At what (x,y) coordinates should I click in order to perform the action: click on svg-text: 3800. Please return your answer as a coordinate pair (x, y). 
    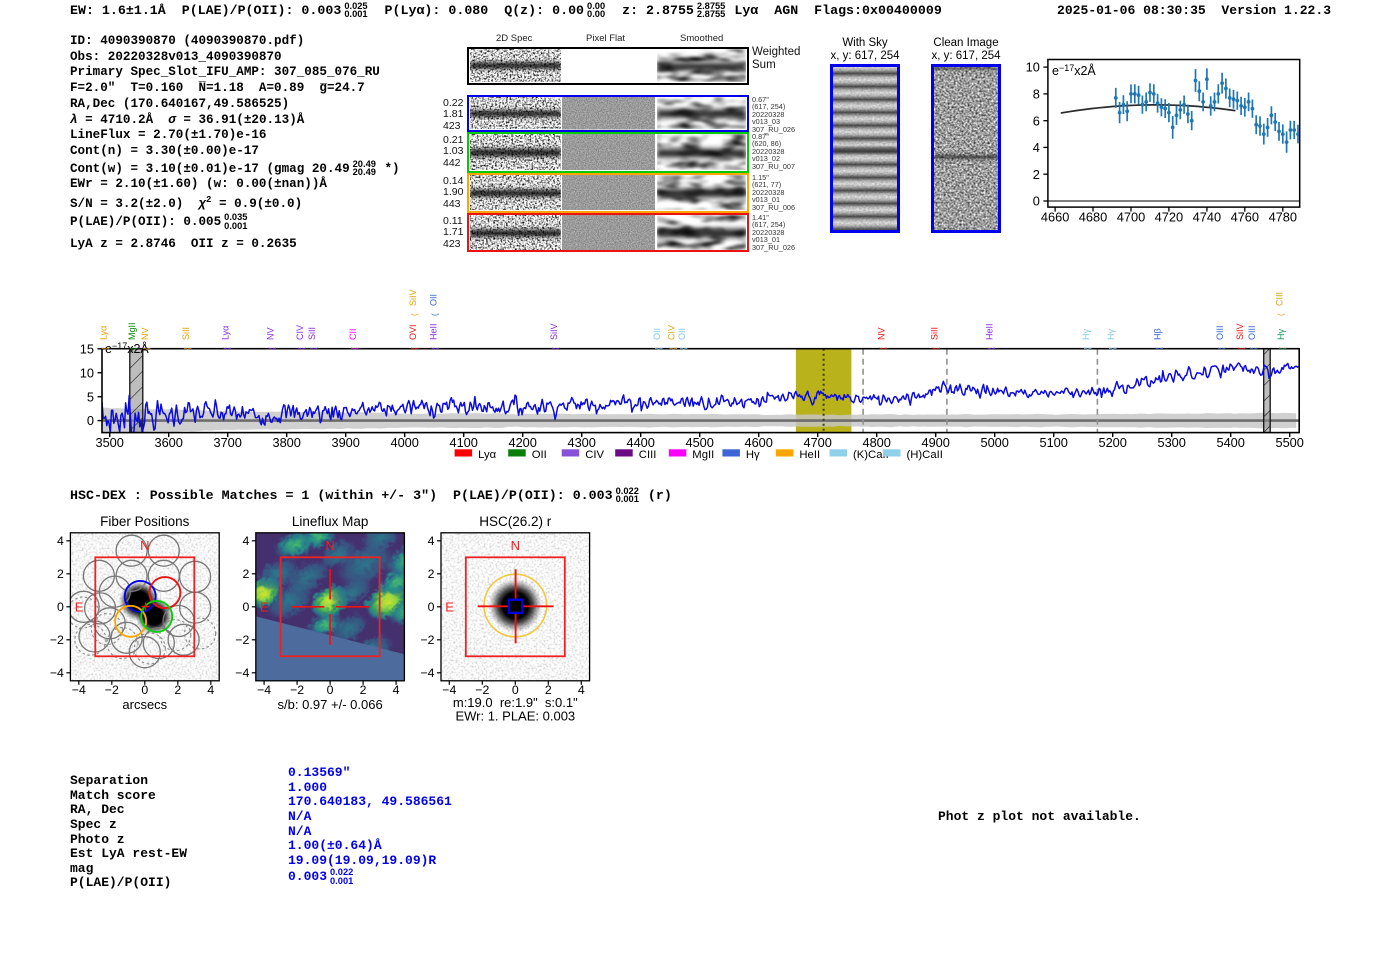
    Looking at the image, I should click on (286, 442).